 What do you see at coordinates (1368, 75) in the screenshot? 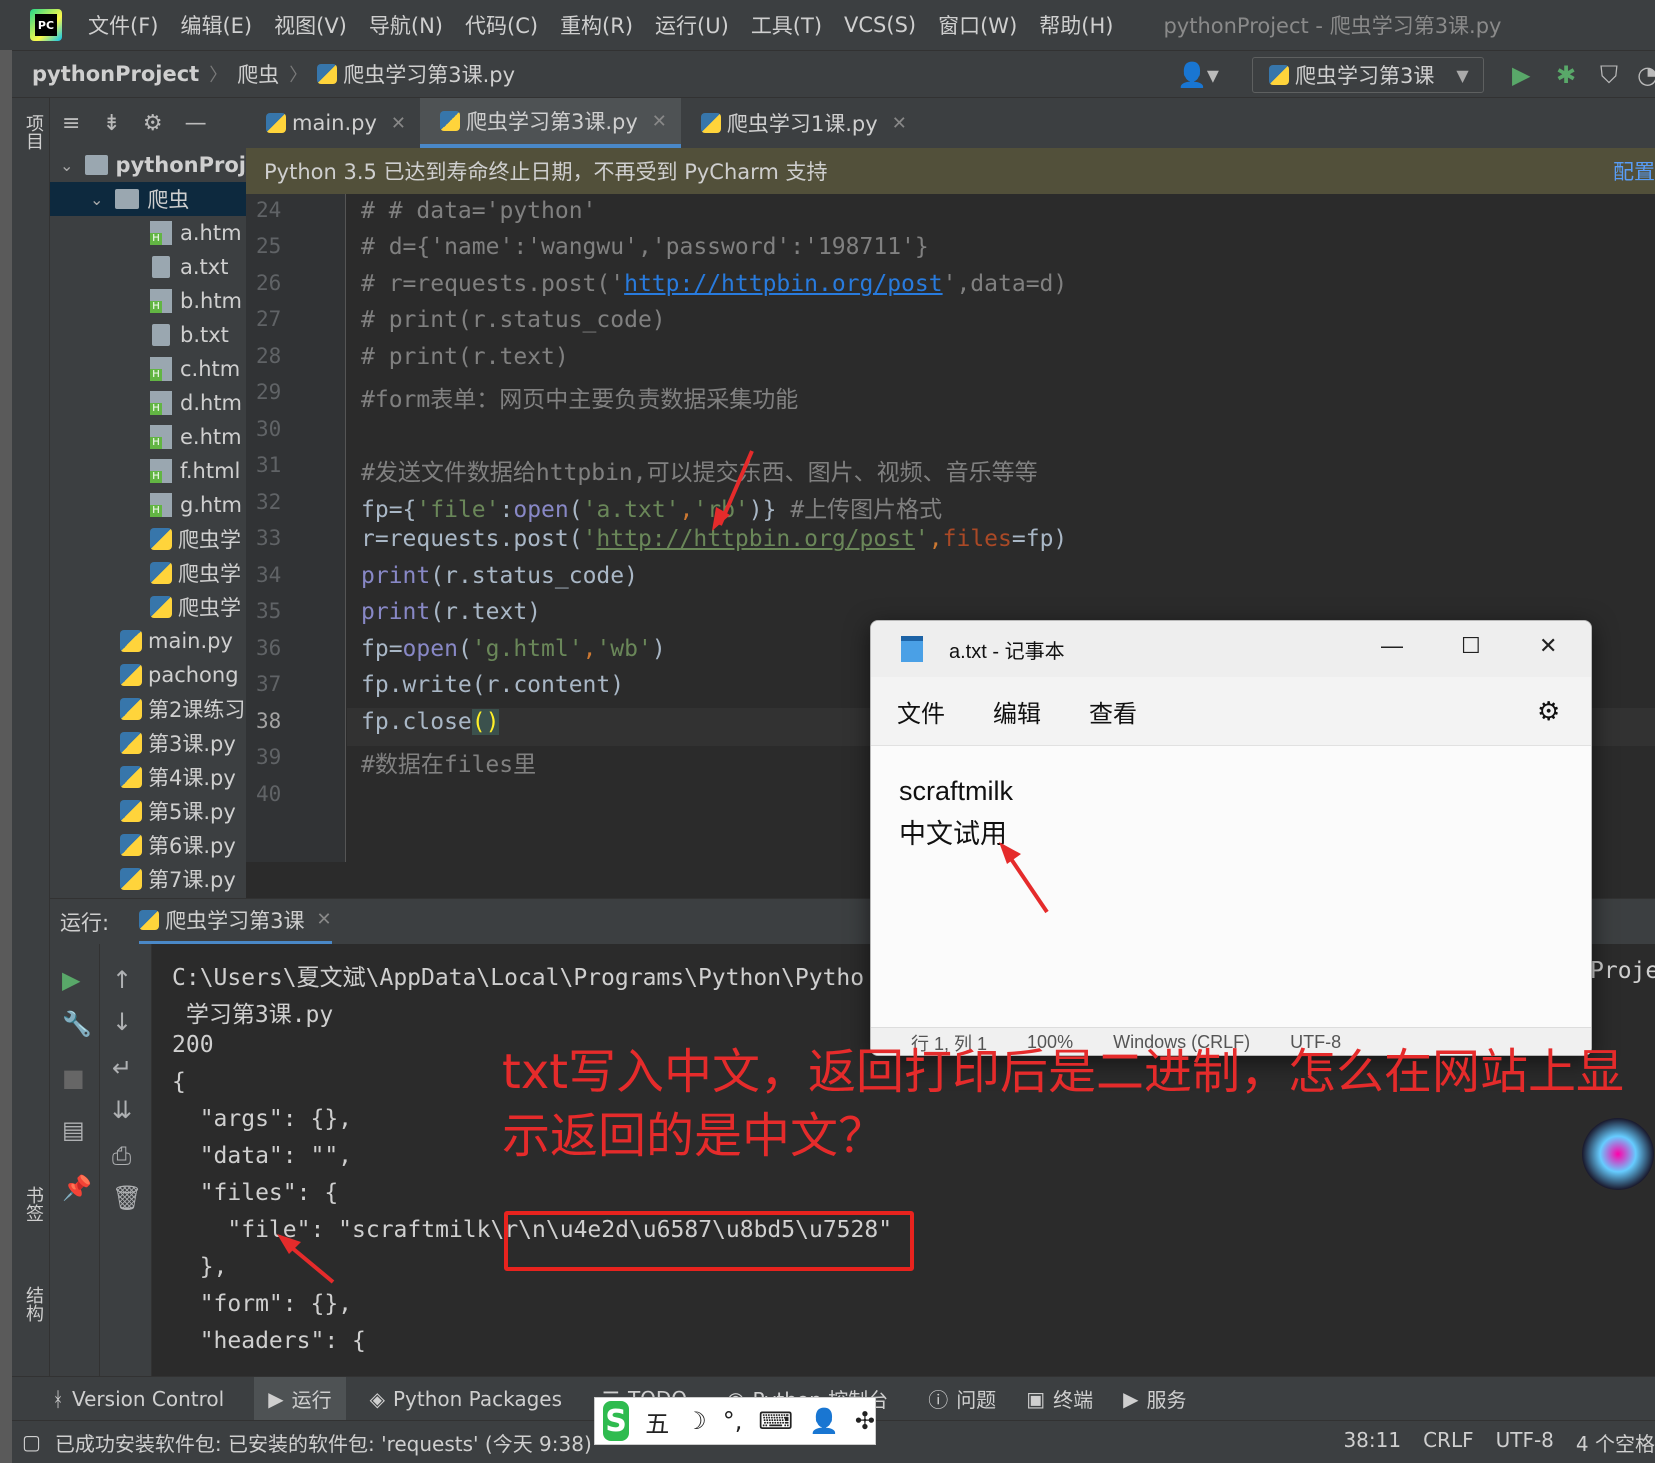
I see `run-configuration-select: 爬虫学习第3课 ▼` at bounding box center [1368, 75].